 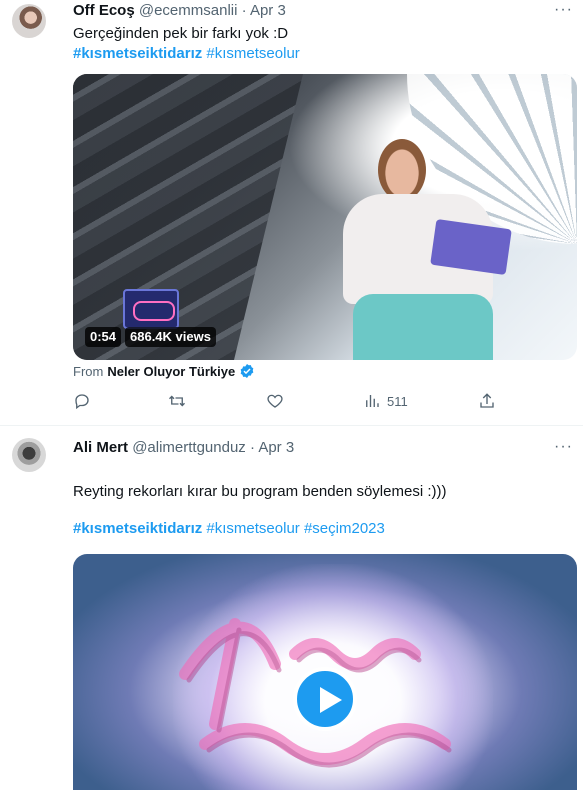 What do you see at coordinates (325, 699) in the screenshot?
I see `play-button-icon` at bounding box center [325, 699].